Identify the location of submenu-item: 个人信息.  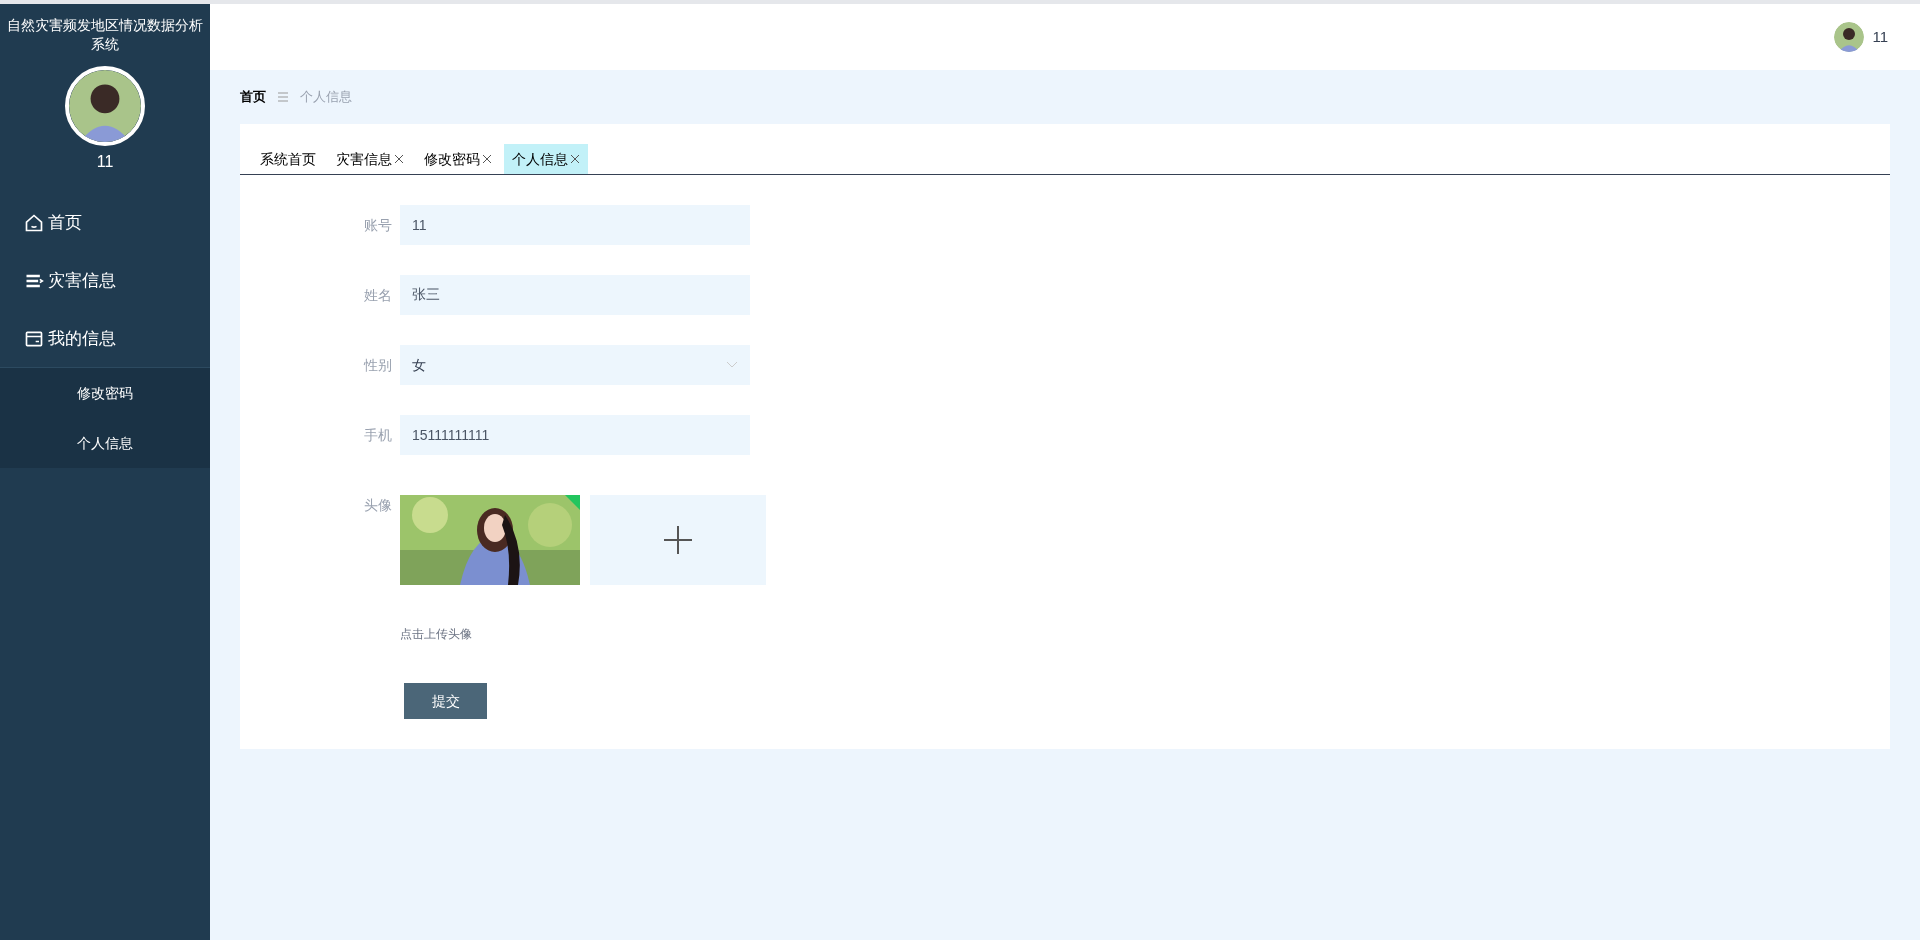
(105, 443).